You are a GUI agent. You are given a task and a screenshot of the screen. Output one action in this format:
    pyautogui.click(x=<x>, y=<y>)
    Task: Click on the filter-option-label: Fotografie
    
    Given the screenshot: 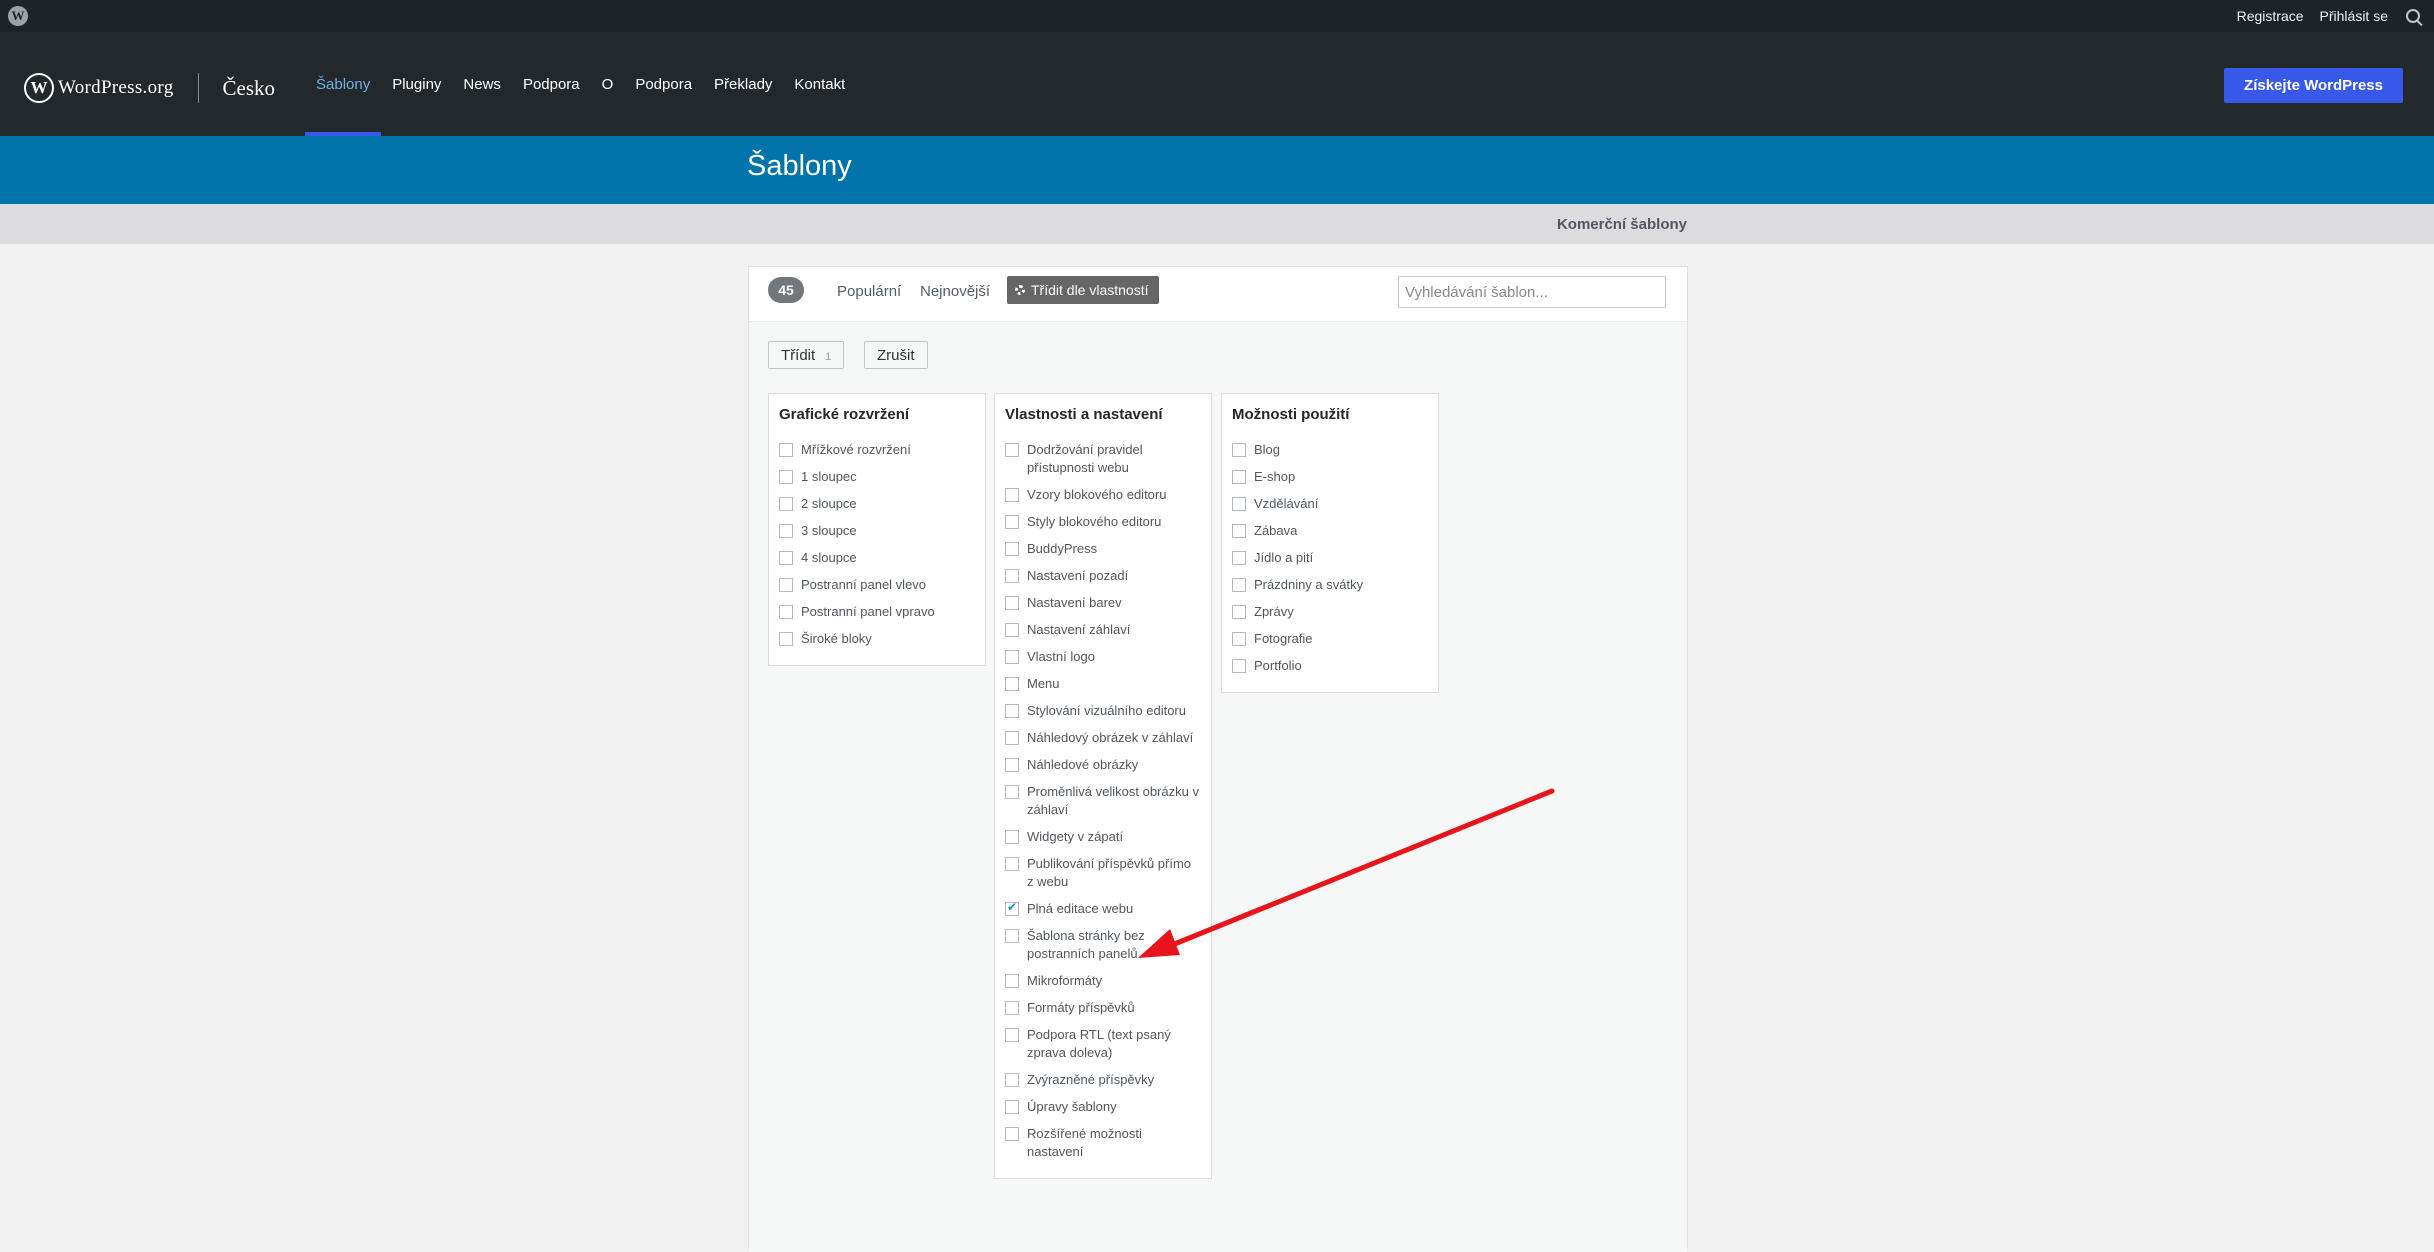 What is the action you would take?
    pyautogui.click(x=1283, y=639)
    